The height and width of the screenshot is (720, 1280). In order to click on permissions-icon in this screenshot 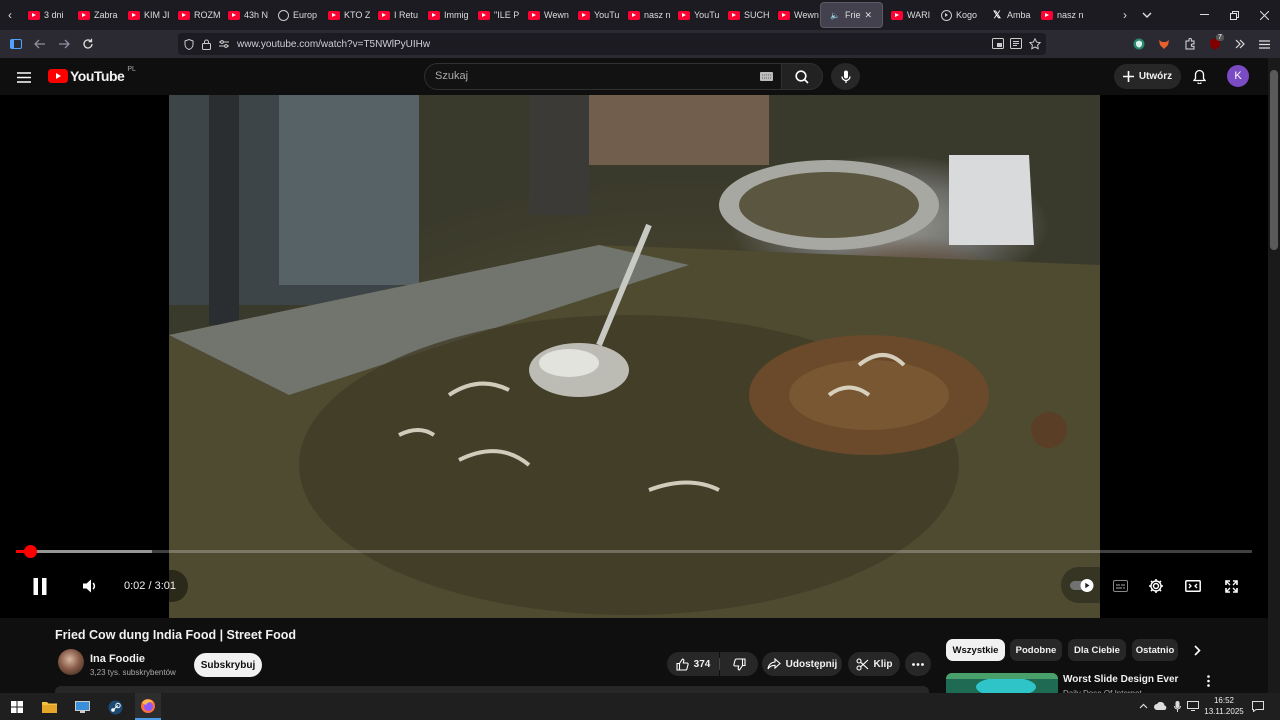, I will do `click(224, 44)`.